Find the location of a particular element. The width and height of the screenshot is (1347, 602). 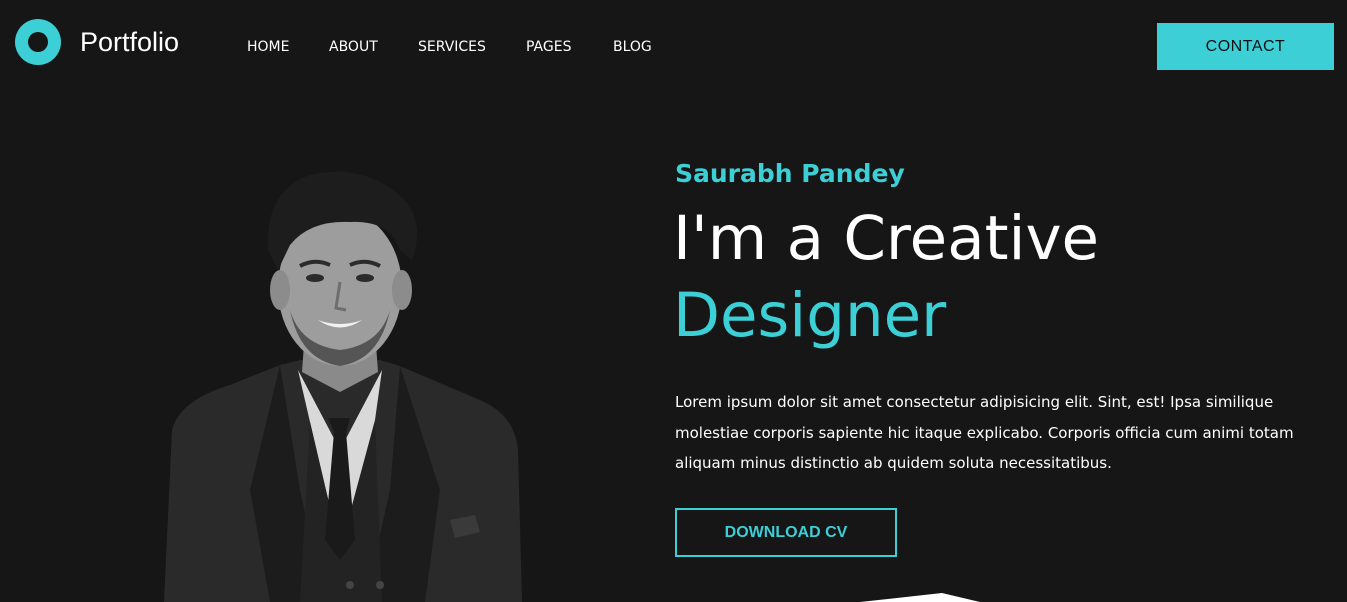

nav-item-blog: BLOG is located at coordinates (632, 47).